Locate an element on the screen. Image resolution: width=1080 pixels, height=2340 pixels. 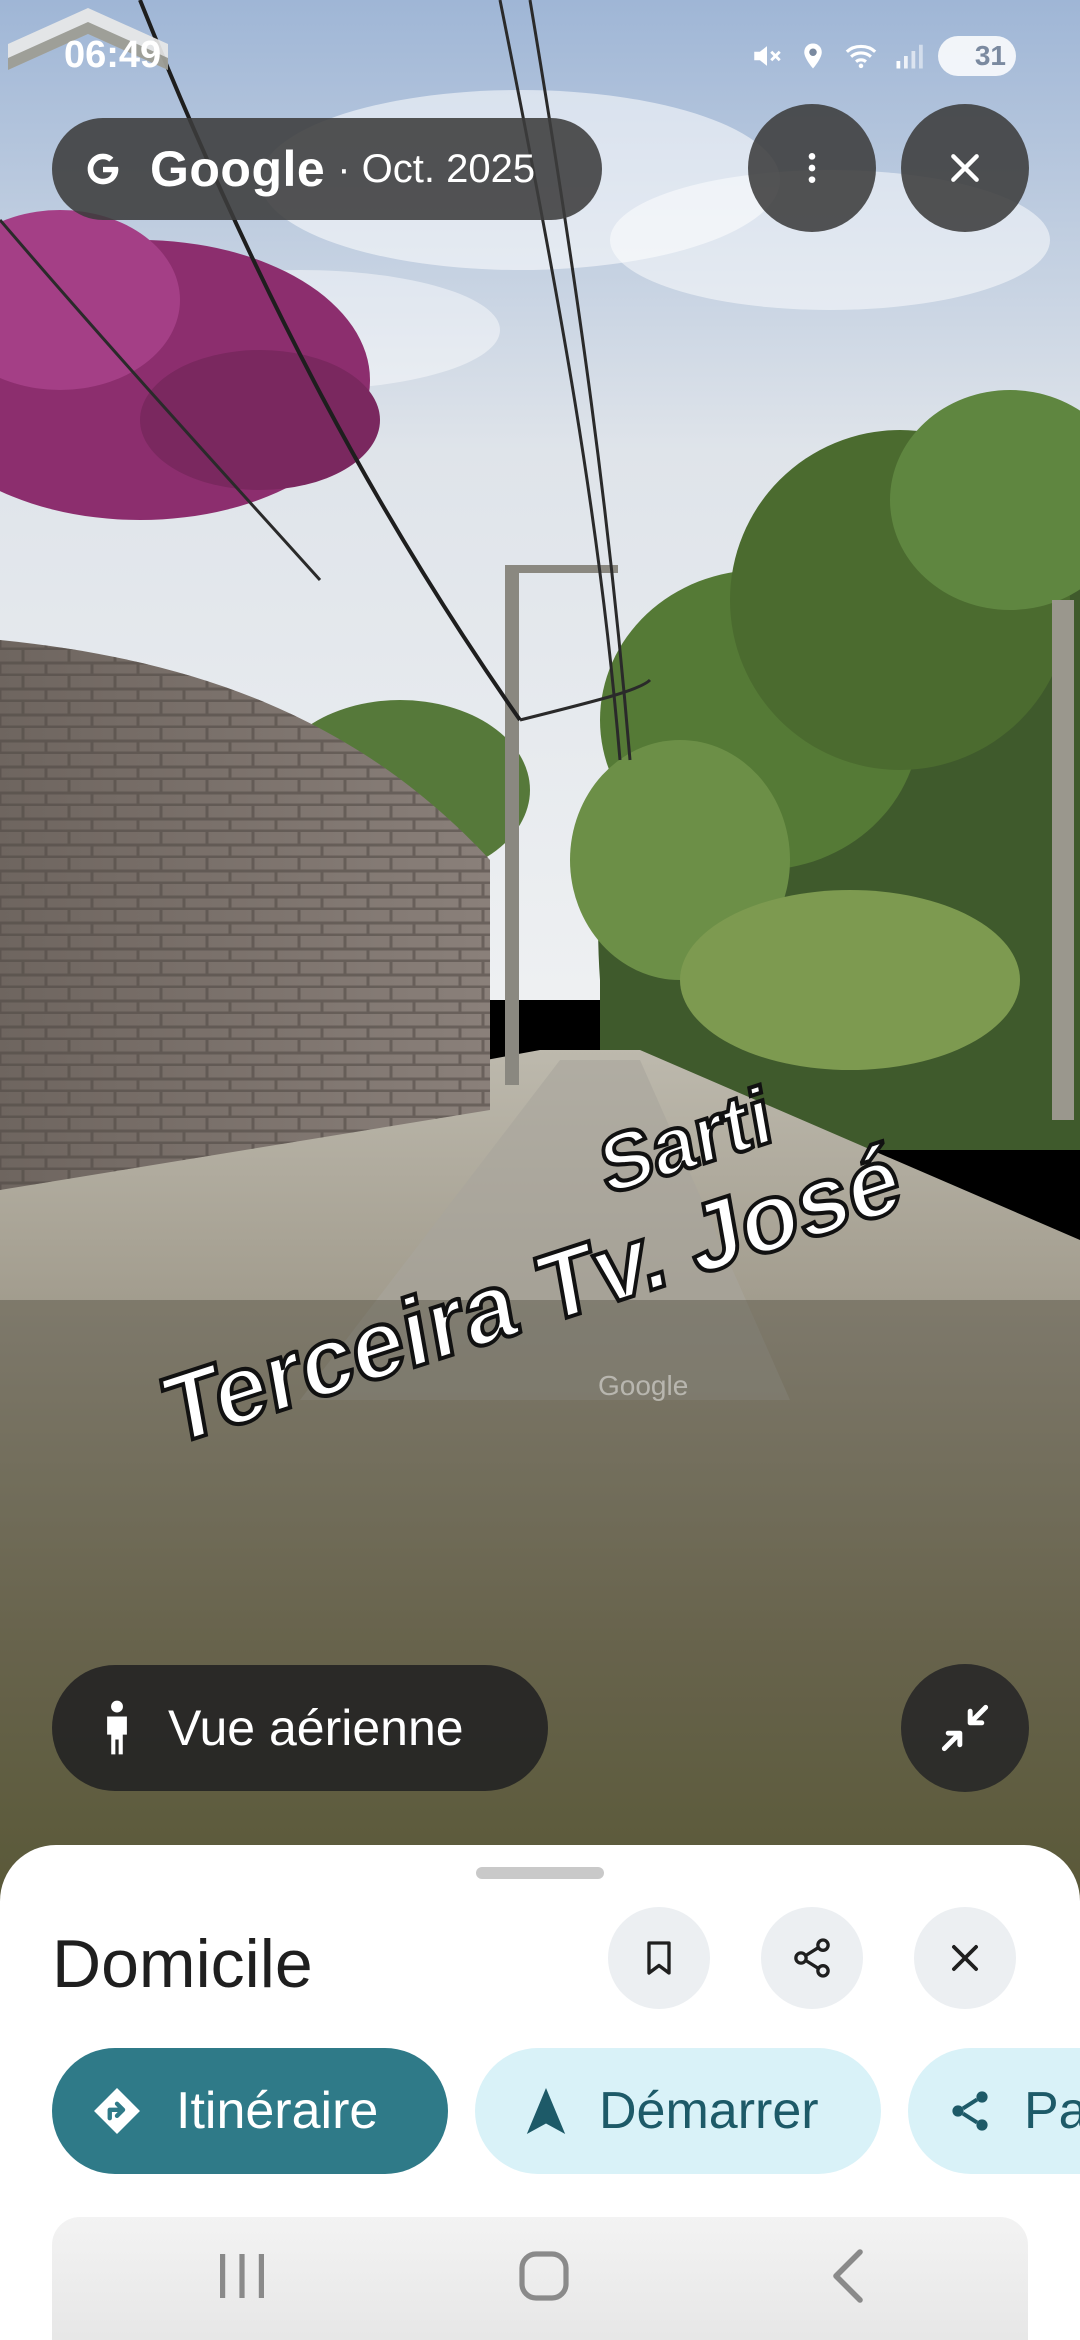
save-button is located at coordinates (659, 1958).